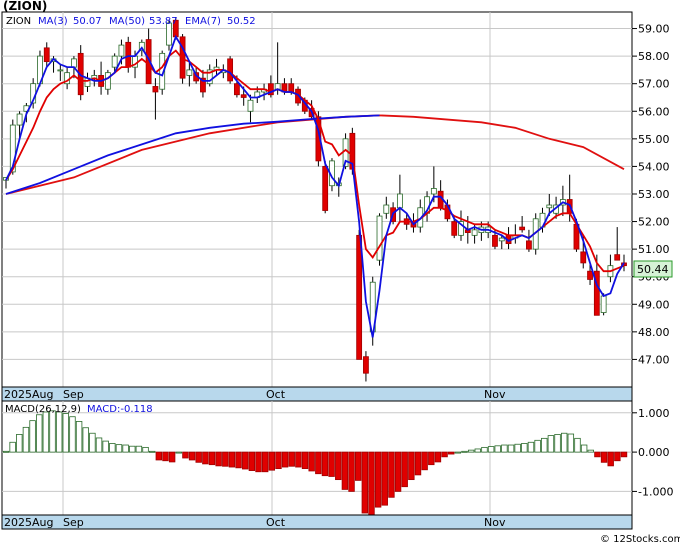 The image size is (680, 546). Describe the element at coordinates (87, 21) in the screenshot. I see `legend-ma3-value: 50.07` at that location.